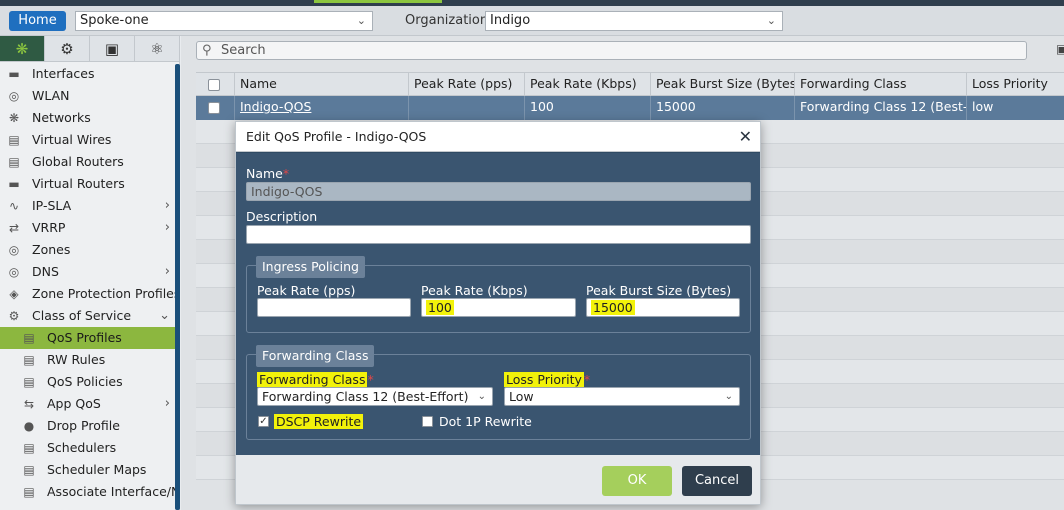 This screenshot has height=510, width=1064. What do you see at coordinates (88, 184) in the screenshot?
I see `sidebar-item-virtual-routers: ▬ Virtual Routers` at bounding box center [88, 184].